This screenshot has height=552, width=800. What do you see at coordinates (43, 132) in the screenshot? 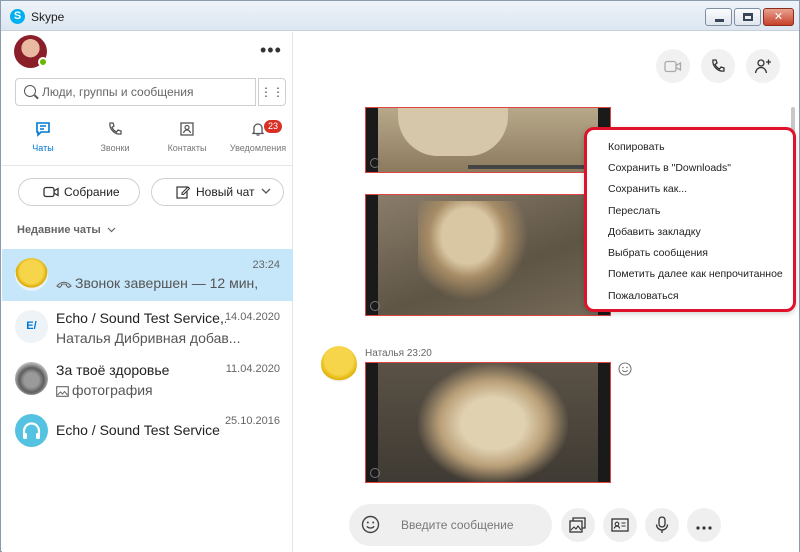
I see `chat-icon` at bounding box center [43, 132].